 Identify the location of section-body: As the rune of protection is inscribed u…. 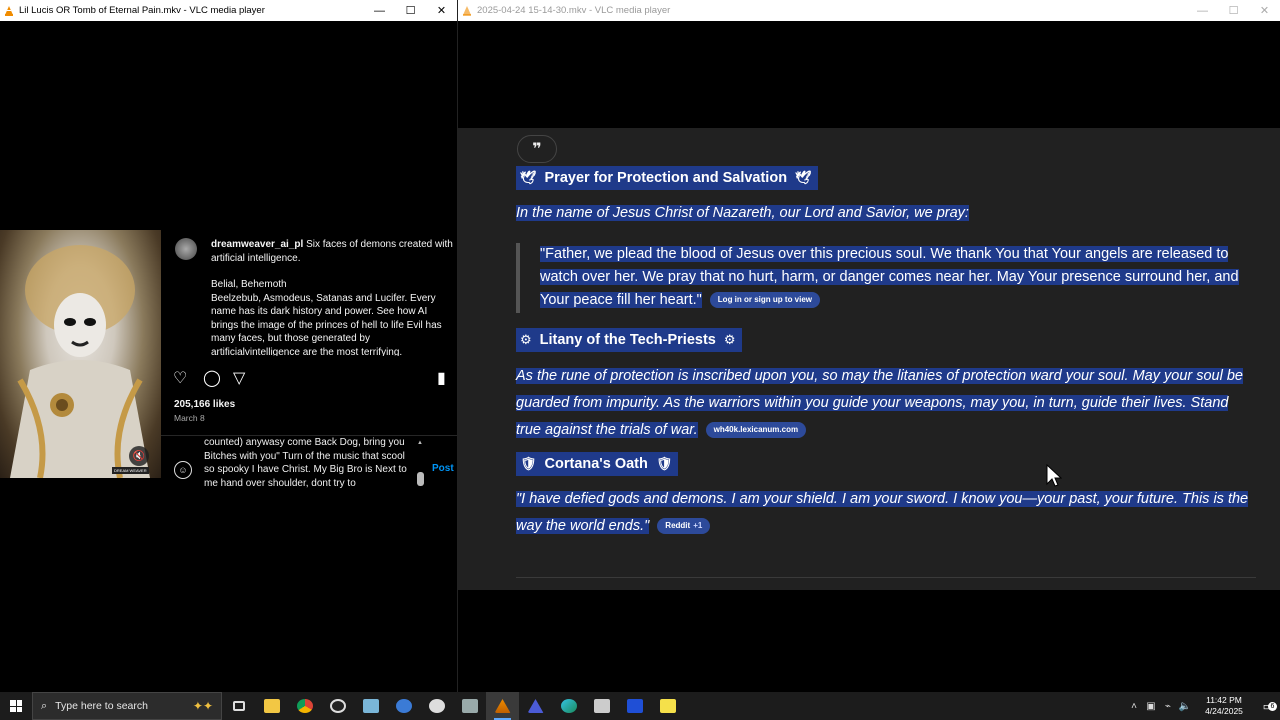
(886, 403).